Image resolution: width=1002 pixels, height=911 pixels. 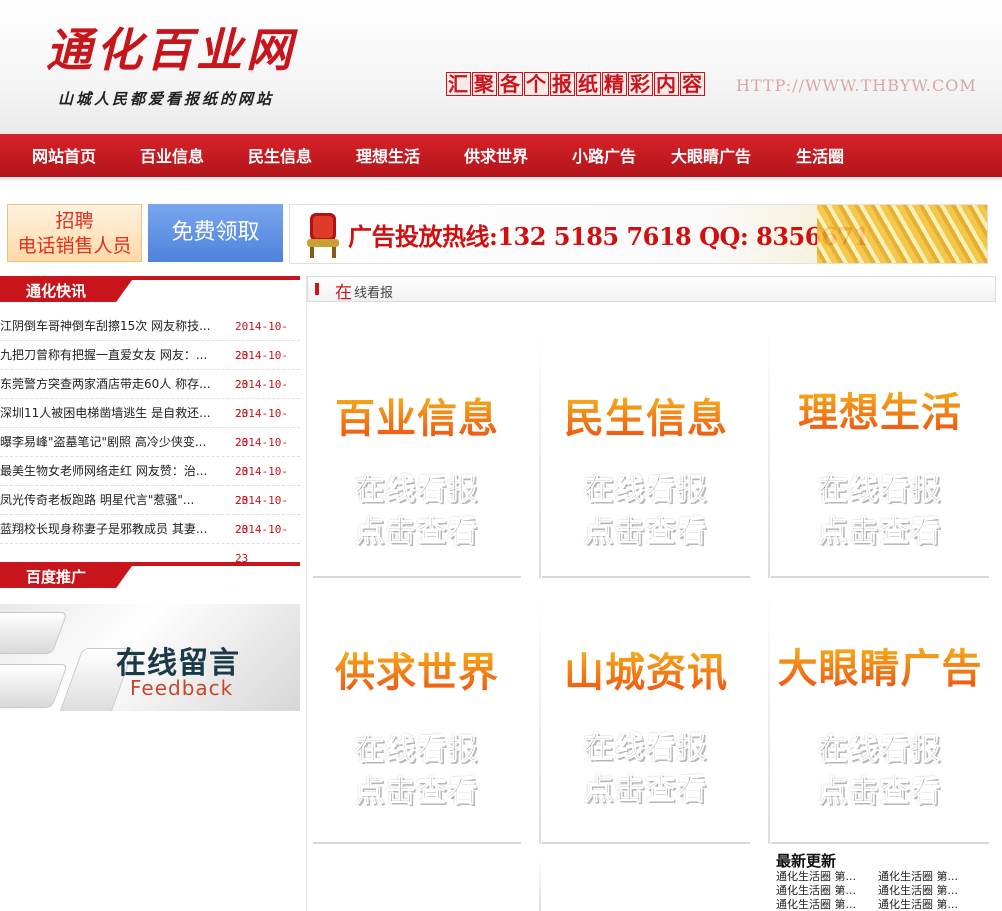 What do you see at coordinates (880, 409) in the screenshot?
I see `tile-title: 理想生活` at bounding box center [880, 409].